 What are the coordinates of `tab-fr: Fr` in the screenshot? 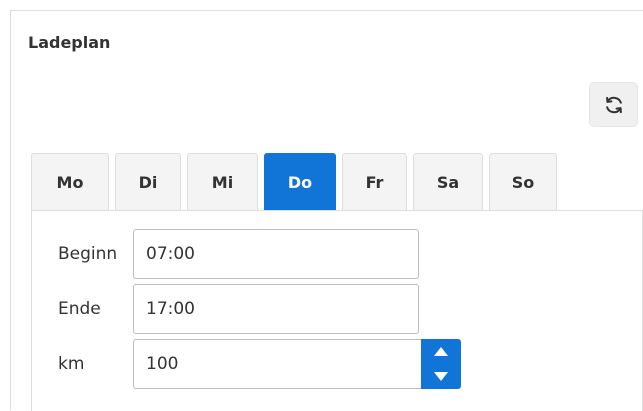 It's located at (374, 182).